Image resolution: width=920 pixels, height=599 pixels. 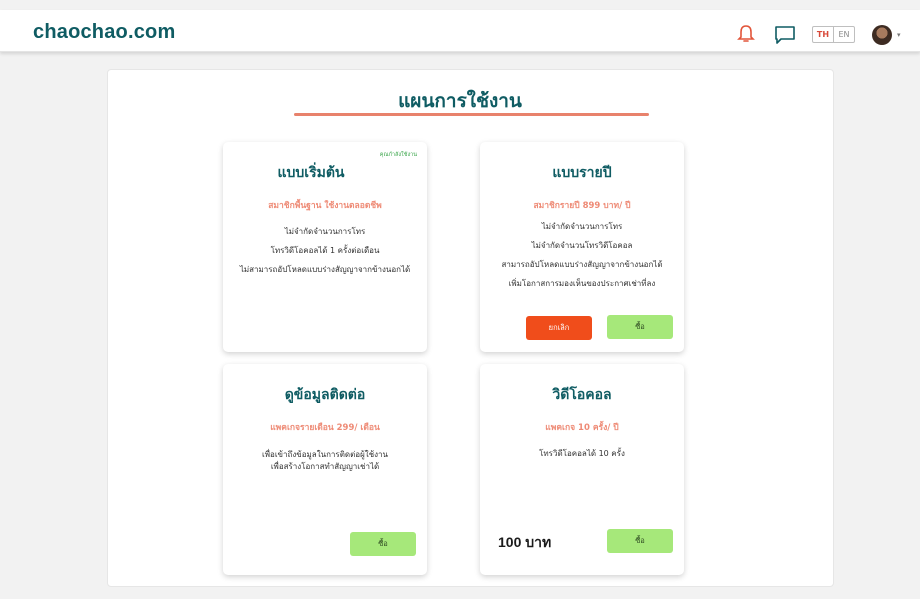 I want to click on chat-icon, so click(x=785, y=35).